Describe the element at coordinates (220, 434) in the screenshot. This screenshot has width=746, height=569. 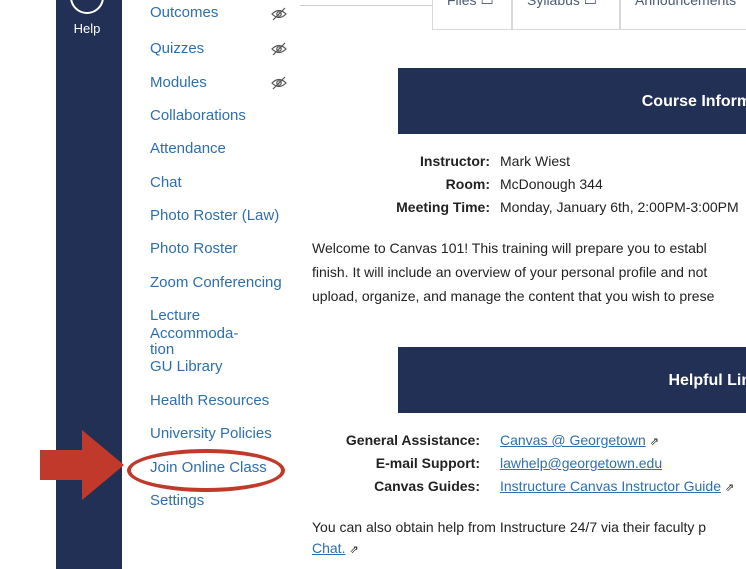
I see `nav-item-university-policies: University Policies` at that location.